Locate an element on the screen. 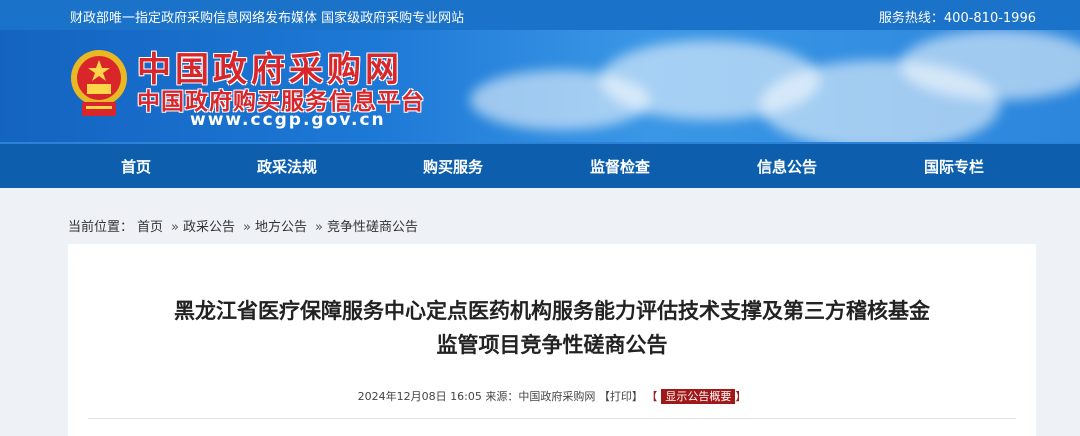  breadcrumb-item-current: 竞争性磋商公告 is located at coordinates (372, 227).